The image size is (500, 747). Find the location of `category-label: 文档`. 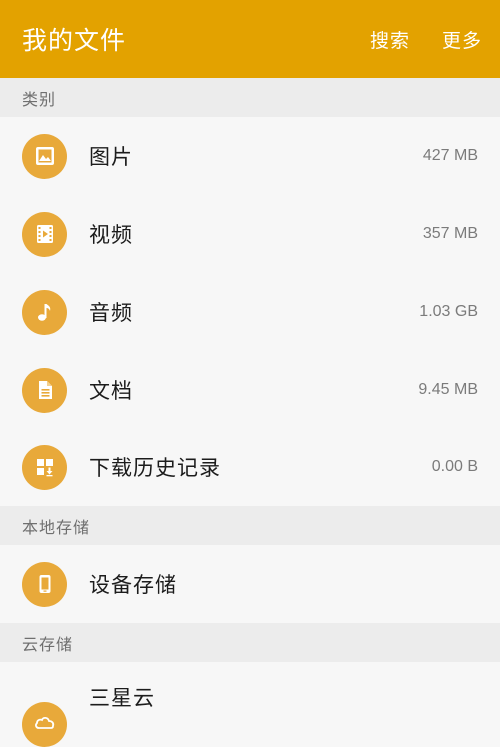

category-label: 文档 is located at coordinates (111, 391).